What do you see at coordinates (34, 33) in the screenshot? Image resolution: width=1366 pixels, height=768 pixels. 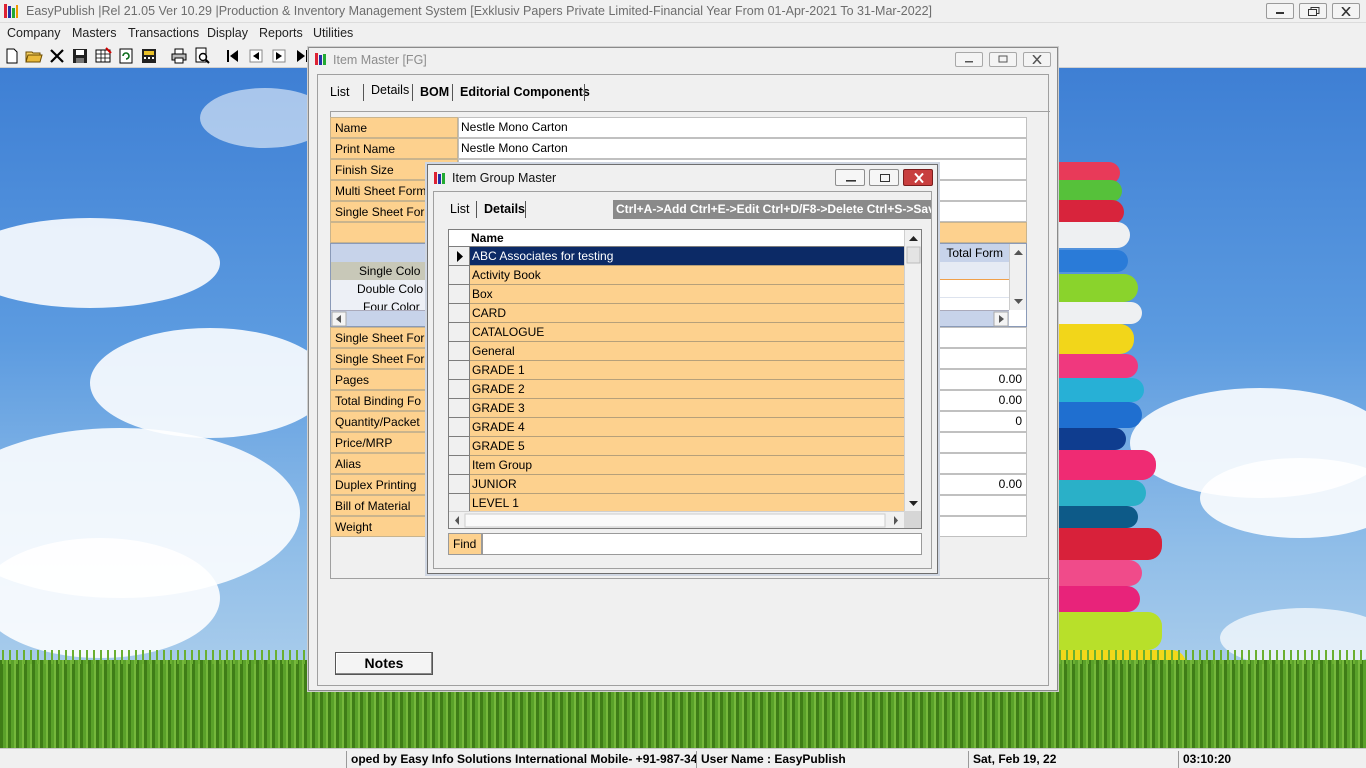 I see `menu-company: Company` at bounding box center [34, 33].